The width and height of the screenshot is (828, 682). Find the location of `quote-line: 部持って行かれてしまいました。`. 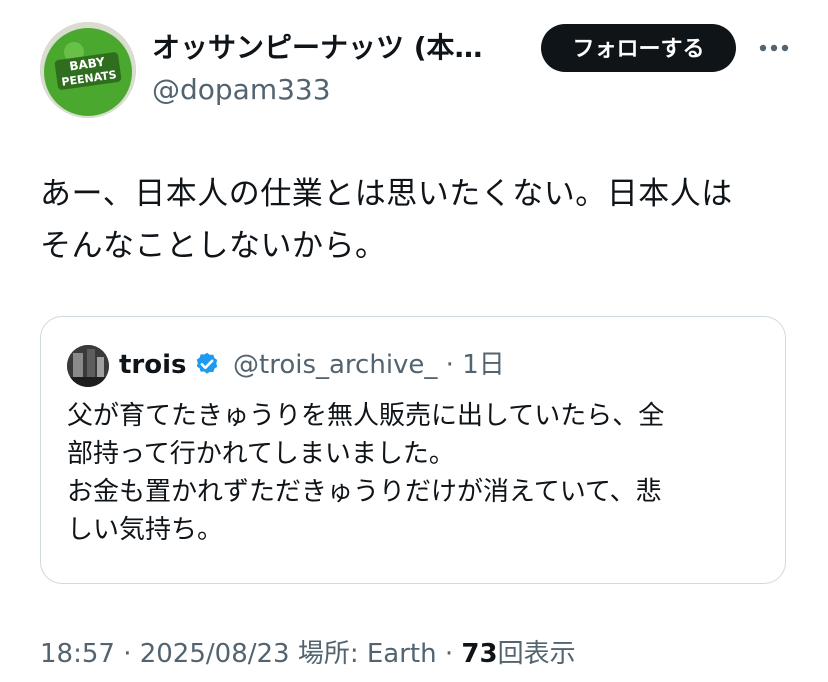

quote-line: 部持って行かれてしまいました。 is located at coordinates (261, 454).